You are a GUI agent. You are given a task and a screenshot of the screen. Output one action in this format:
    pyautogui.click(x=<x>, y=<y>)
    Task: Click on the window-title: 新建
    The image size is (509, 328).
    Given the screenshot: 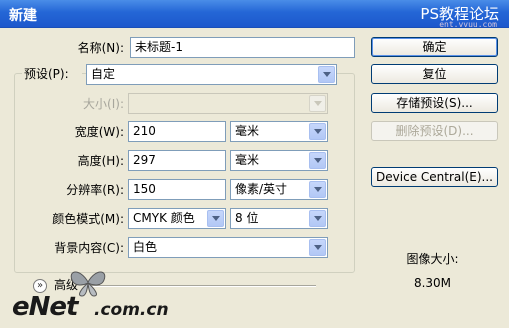 What is the action you would take?
    pyautogui.click(x=23, y=16)
    